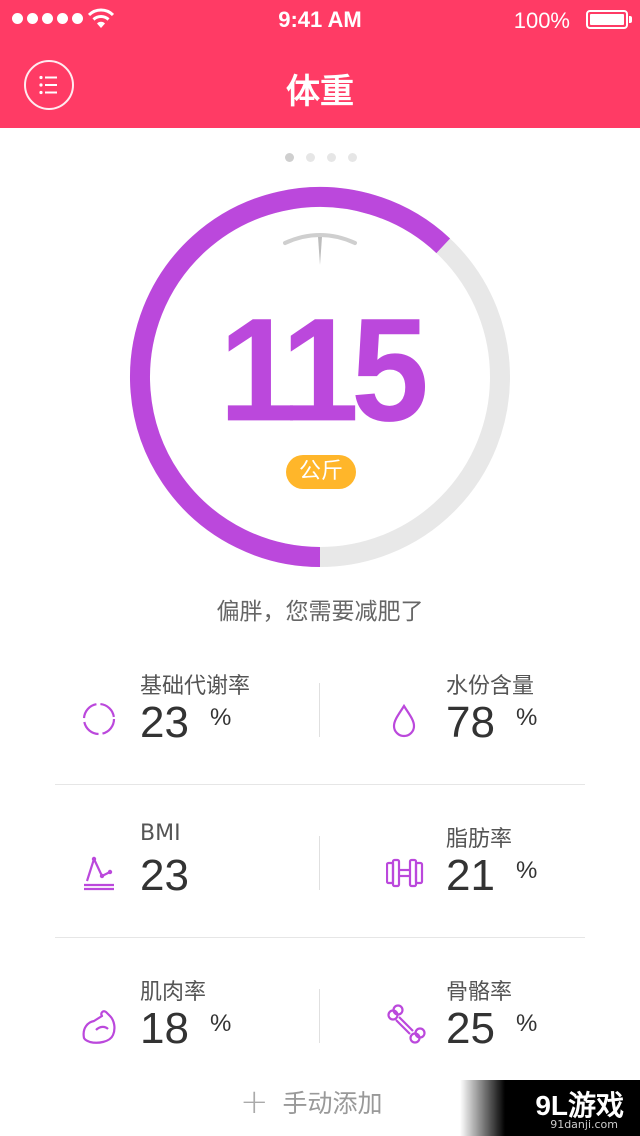  What do you see at coordinates (584, 1124) in the screenshot?
I see `watermark-url: 91danji.com` at bounding box center [584, 1124].